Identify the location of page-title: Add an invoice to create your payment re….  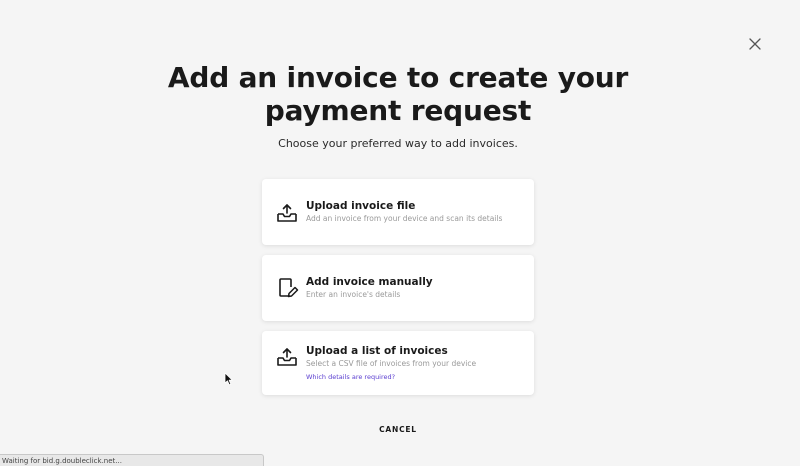
(398, 94).